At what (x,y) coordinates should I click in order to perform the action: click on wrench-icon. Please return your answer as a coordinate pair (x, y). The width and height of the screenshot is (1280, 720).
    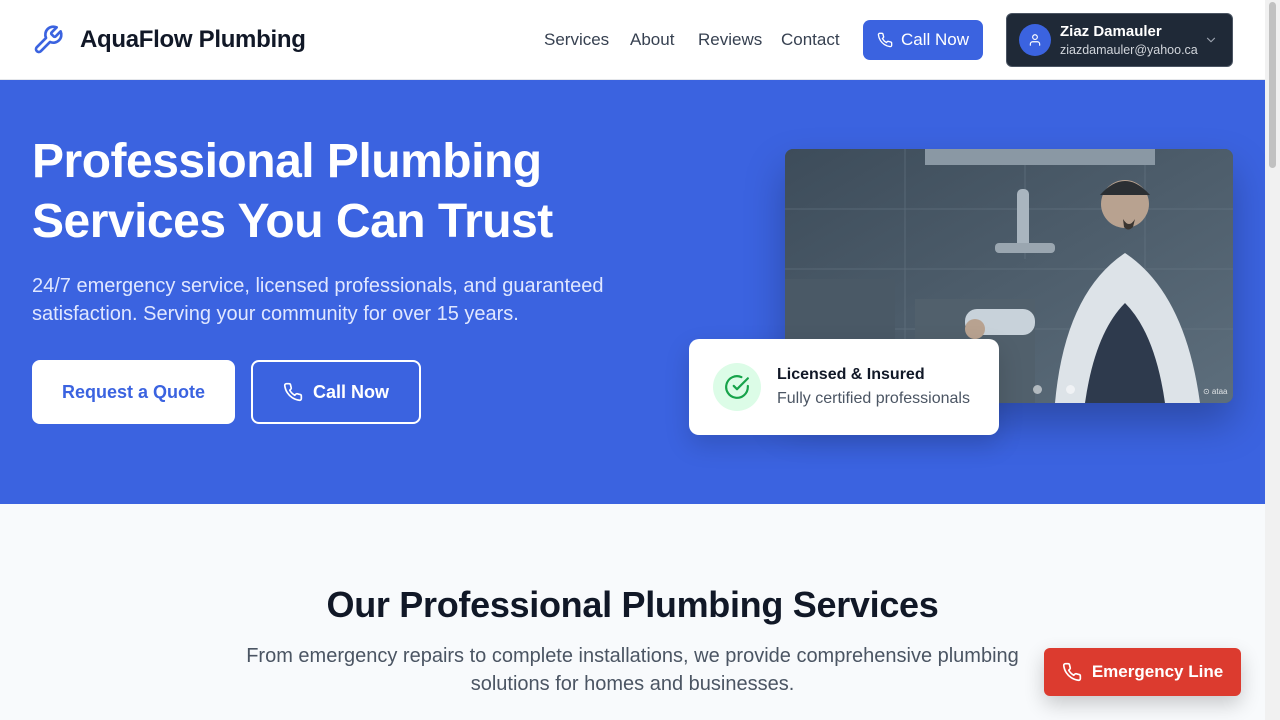
    Looking at the image, I should click on (48, 40).